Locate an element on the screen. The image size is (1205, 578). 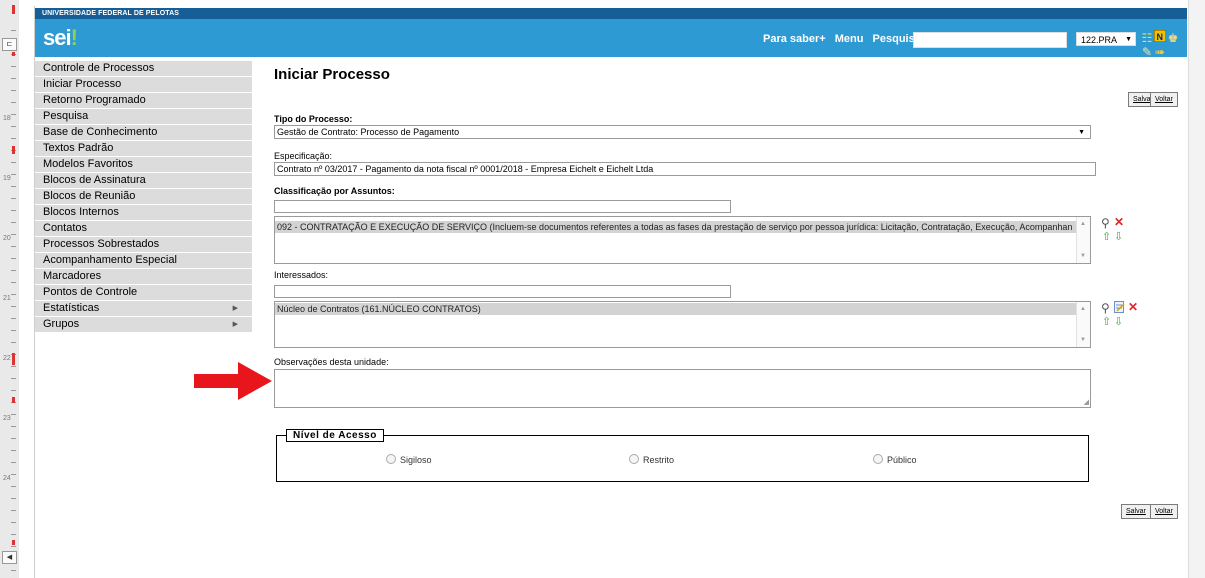
menu-item: Base de Conhecimento is located at coordinates (143, 133).